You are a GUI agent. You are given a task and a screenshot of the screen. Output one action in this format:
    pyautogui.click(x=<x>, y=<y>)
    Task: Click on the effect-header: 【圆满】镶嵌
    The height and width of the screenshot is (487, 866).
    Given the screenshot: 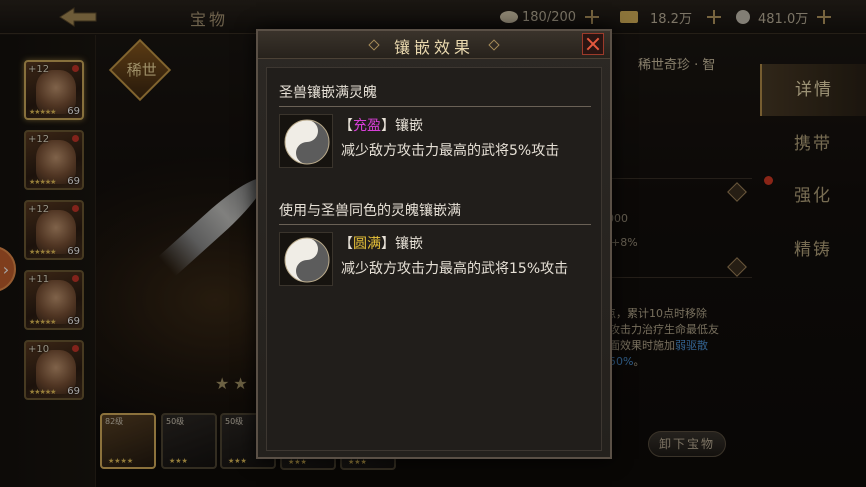 What is the action you would take?
    pyautogui.click(x=381, y=243)
    